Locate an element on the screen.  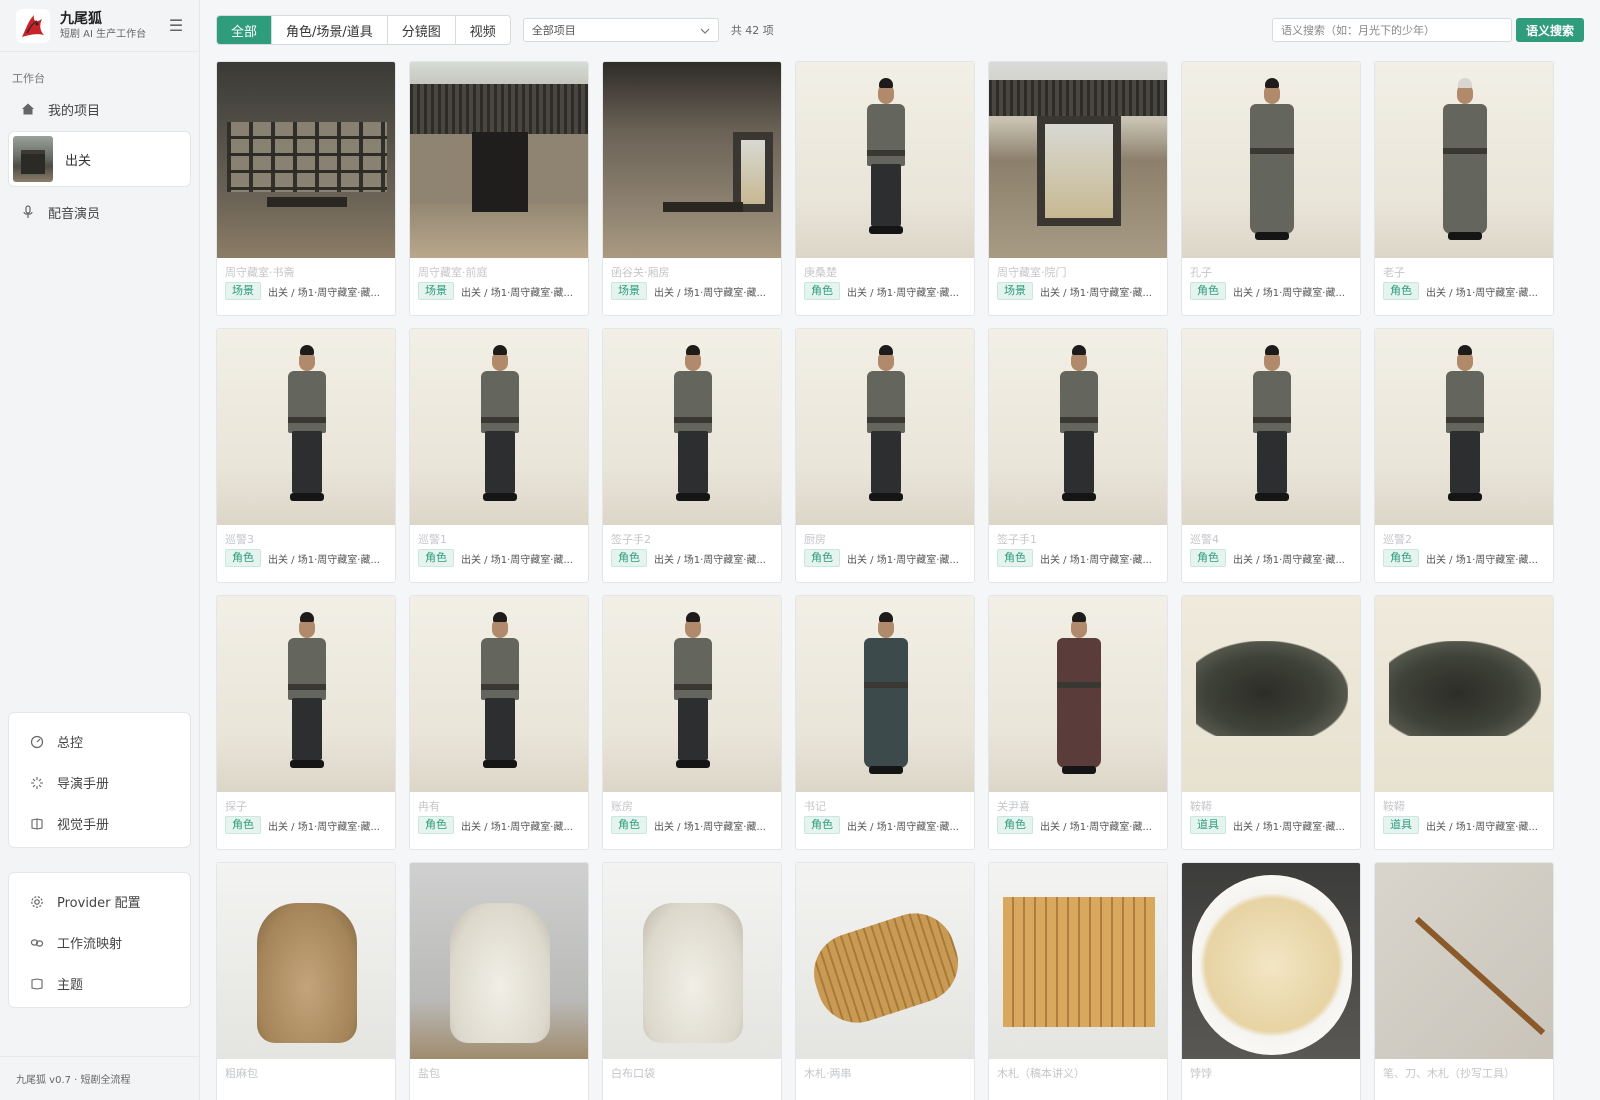
sidebar-item-director-handbook: 导演手册 is located at coordinates (99, 782).